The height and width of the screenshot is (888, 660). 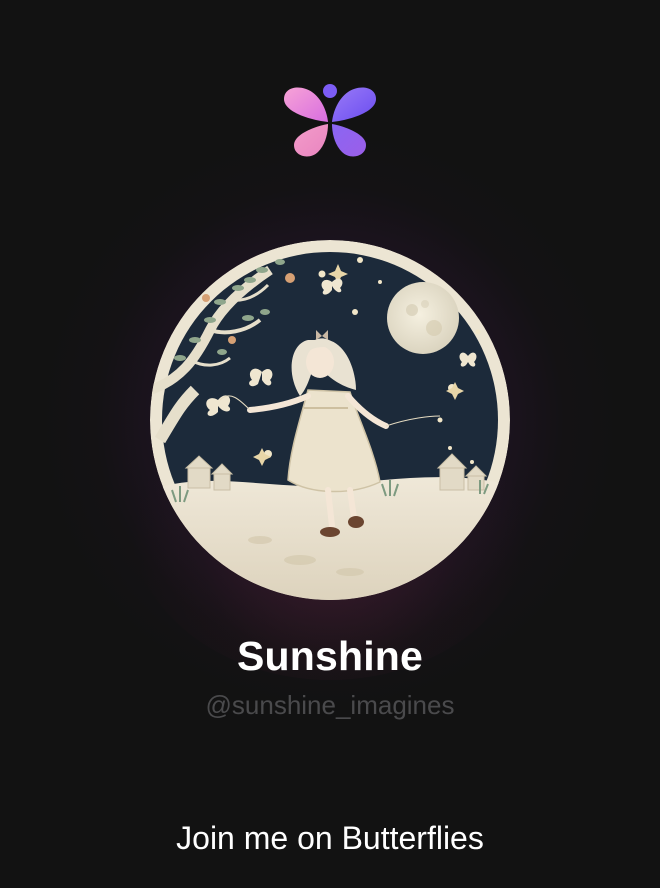 What do you see at coordinates (330, 121) in the screenshot?
I see `butterflies-logo-icon` at bounding box center [330, 121].